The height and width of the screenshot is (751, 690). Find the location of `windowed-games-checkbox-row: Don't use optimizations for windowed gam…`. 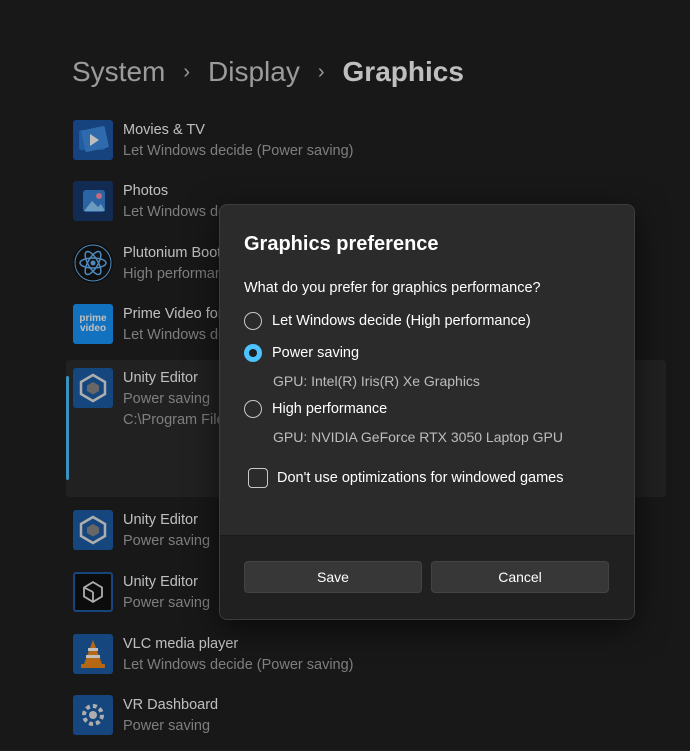

windowed-games-checkbox-row: Don't use optimizations for windowed gam… is located at coordinates (405, 478).